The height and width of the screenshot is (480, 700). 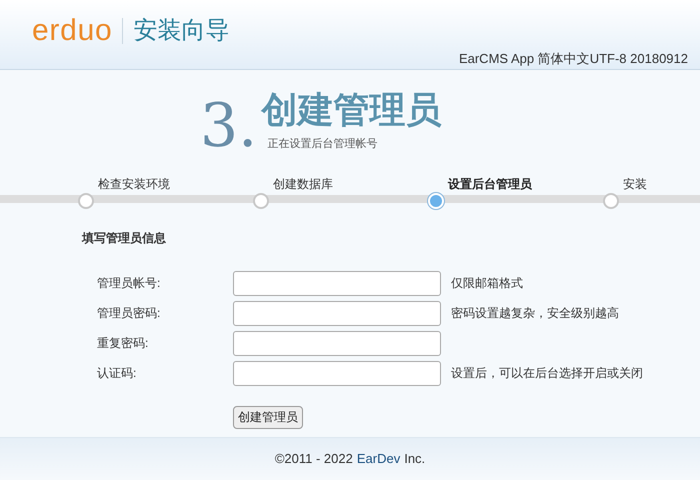 What do you see at coordinates (535, 313) in the screenshot?
I see `field-hint: 密码设置越复杂，安全级别越高` at bounding box center [535, 313].